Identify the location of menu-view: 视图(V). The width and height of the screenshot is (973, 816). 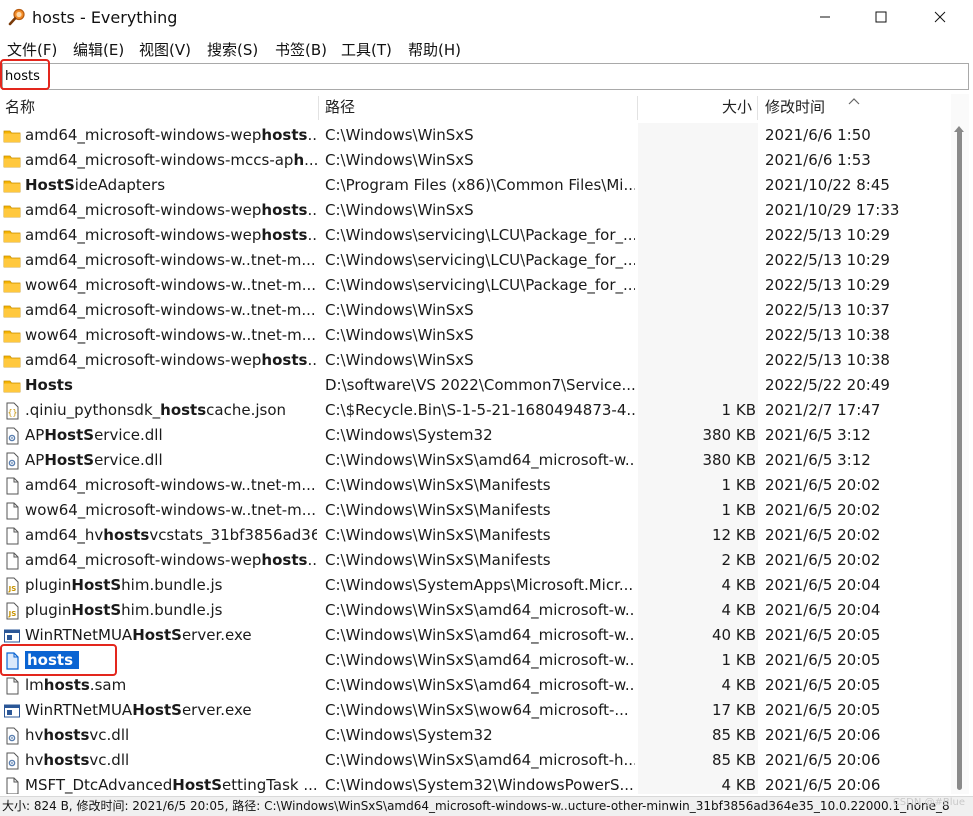
(165, 49).